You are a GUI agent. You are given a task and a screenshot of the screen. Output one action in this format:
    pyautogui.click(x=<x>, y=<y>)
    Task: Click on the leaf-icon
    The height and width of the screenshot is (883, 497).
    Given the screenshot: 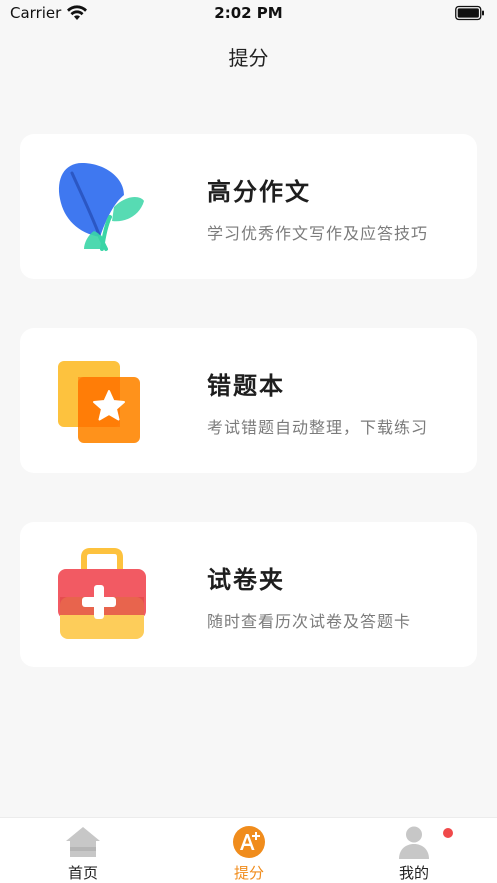 What is the action you would take?
    pyautogui.click(x=101, y=207)
    